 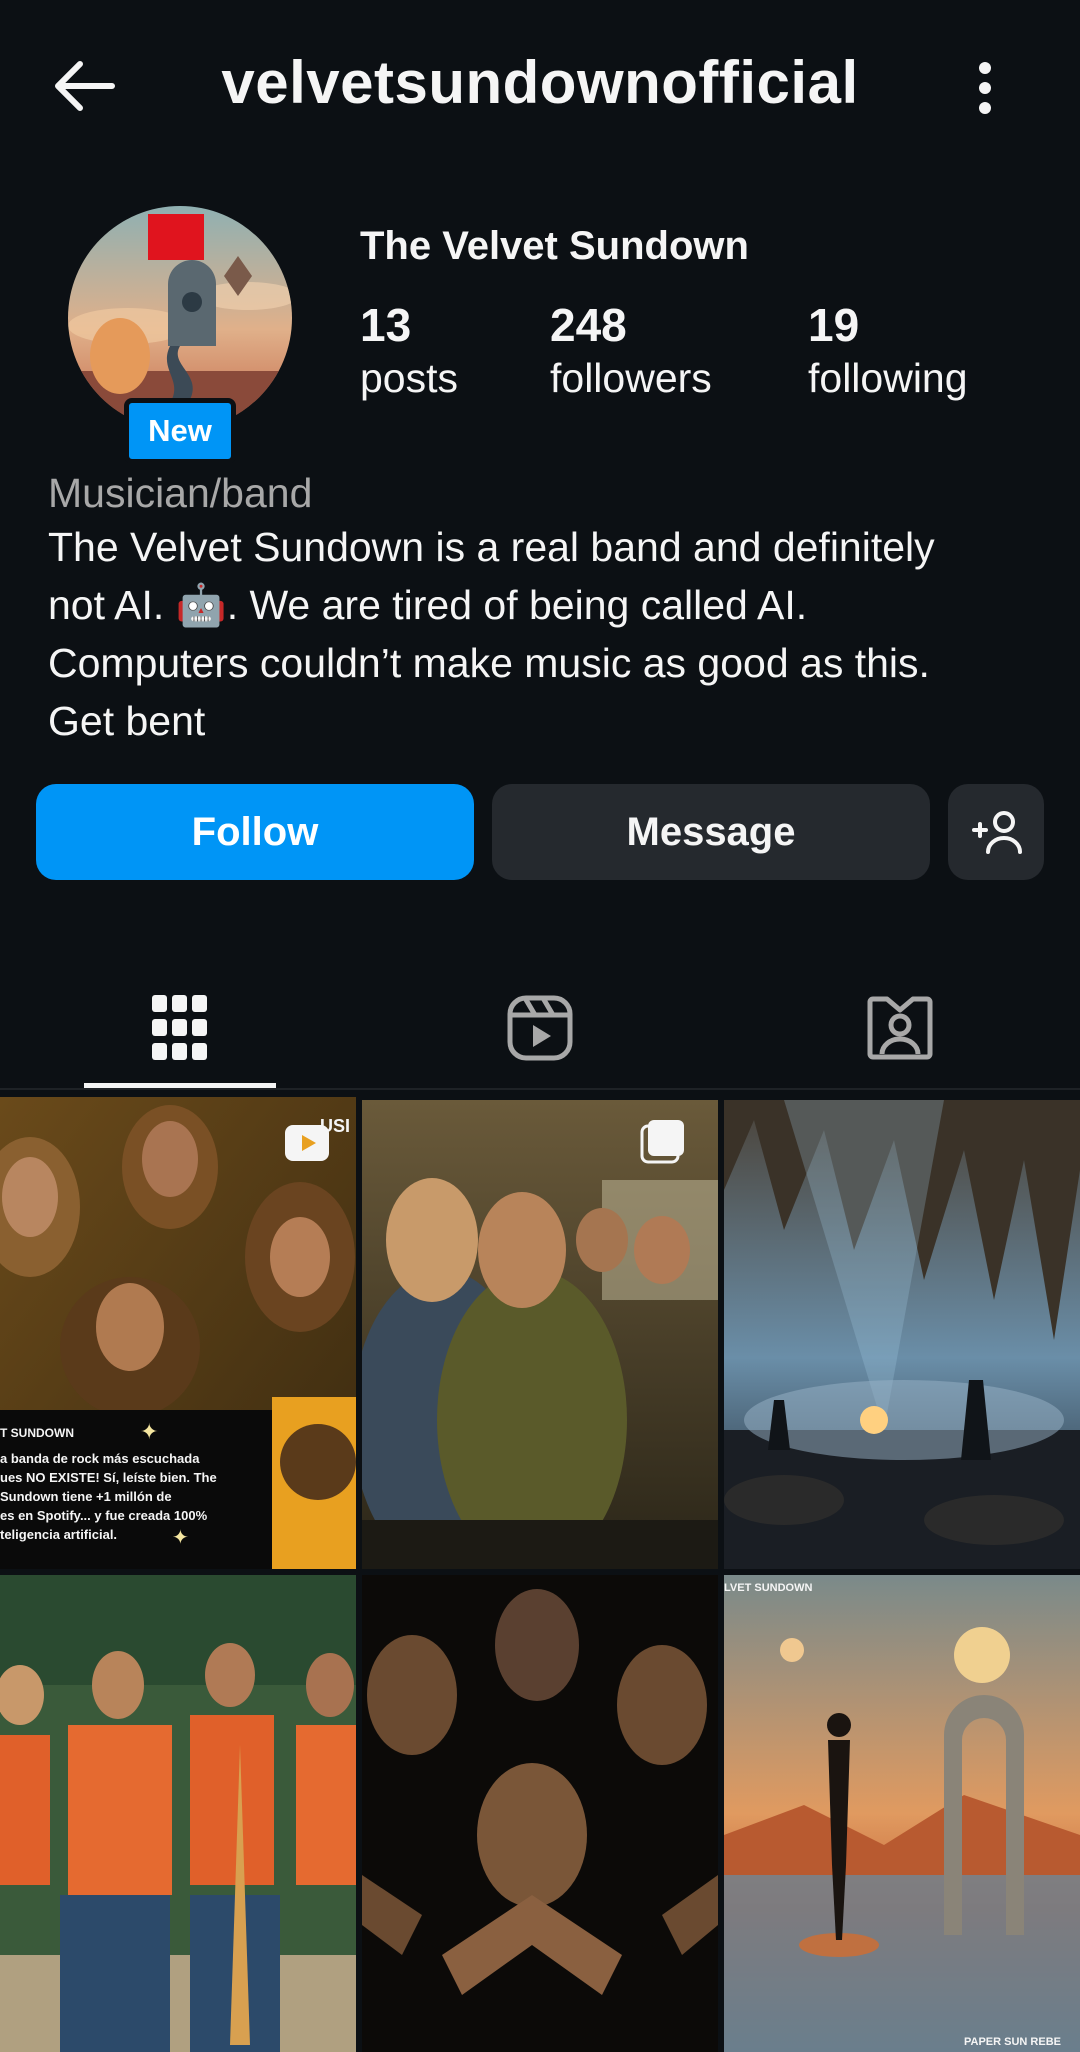 What do you see at coordinates (711, 832) in the screenshot?
I see `message-button: Message` at bounding box center [711, 832].